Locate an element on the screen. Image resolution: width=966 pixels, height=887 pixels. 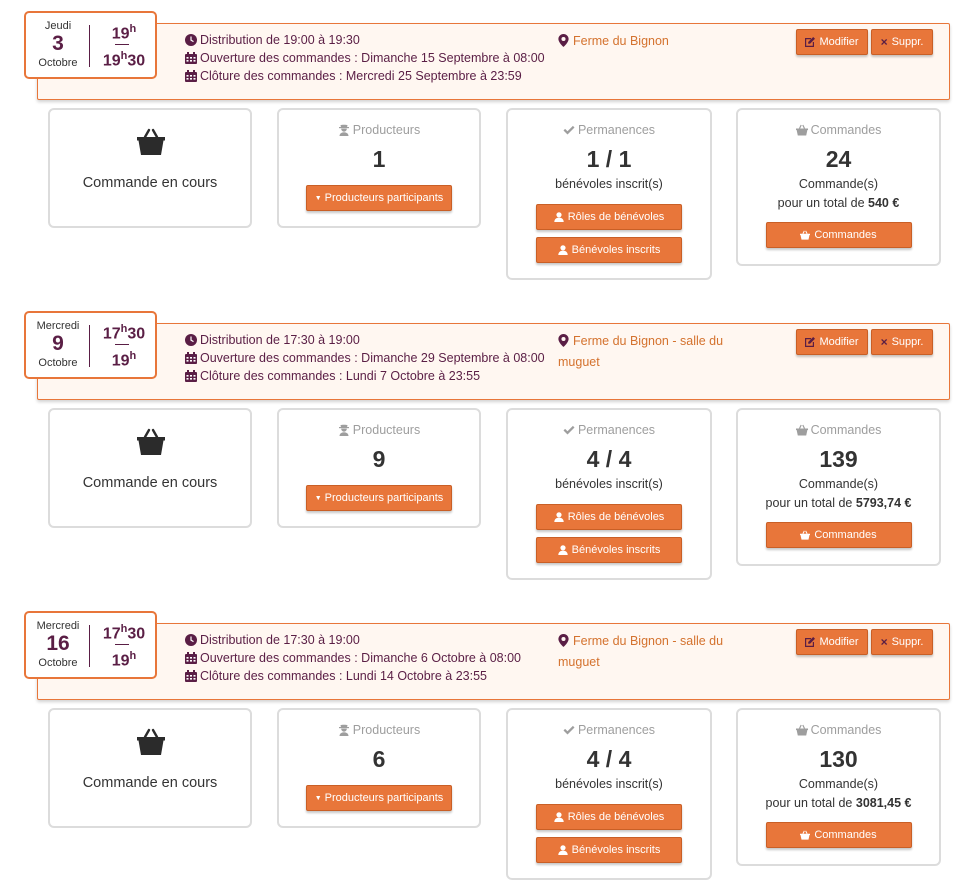
date-badge: Jeudi 3 Octobre 19h 19h30 is located at coordinates (90, 45).